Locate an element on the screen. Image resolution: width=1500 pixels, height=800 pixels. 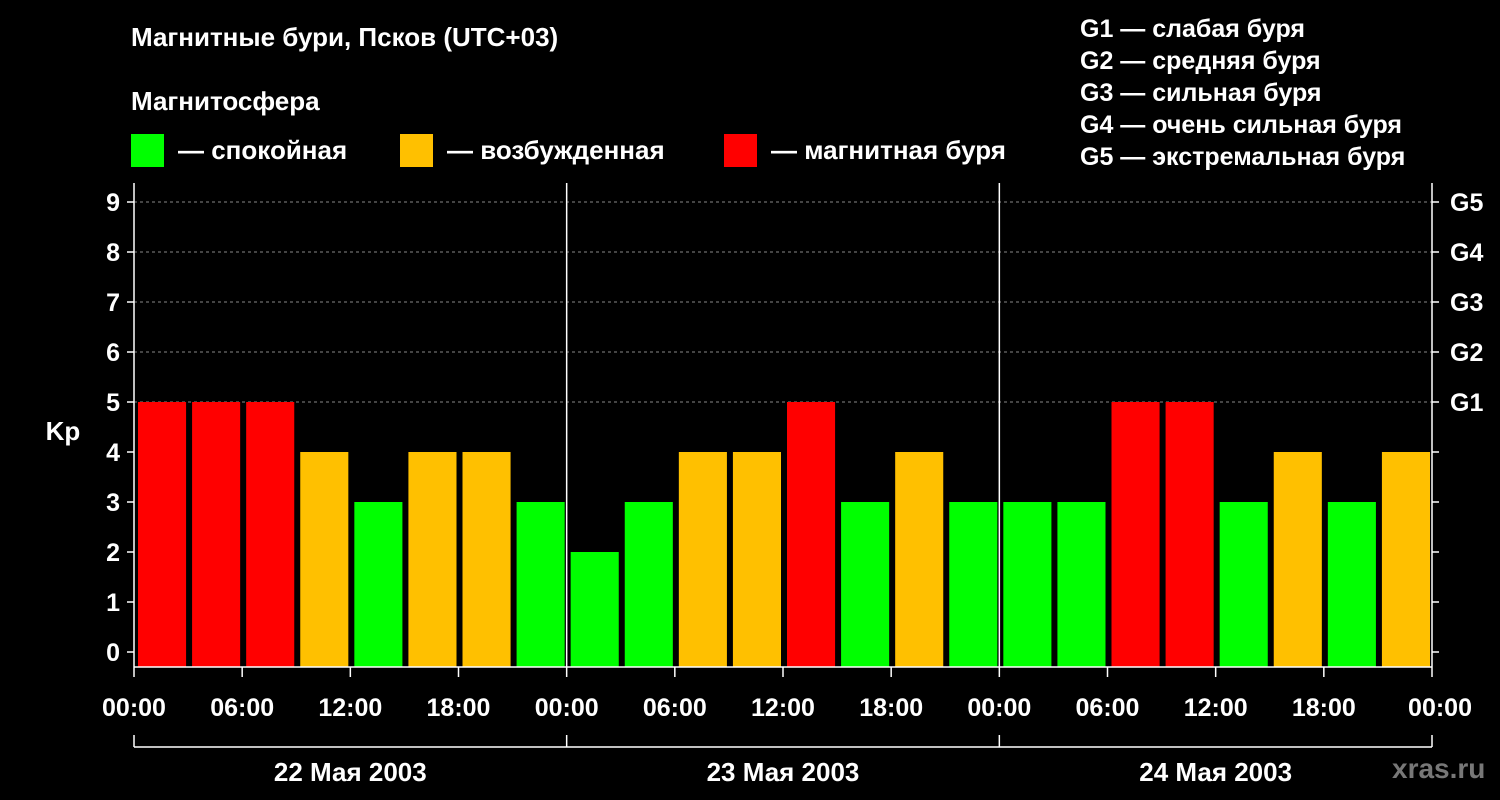
y-tick-label: 9 is located at coordinates (113, 203).